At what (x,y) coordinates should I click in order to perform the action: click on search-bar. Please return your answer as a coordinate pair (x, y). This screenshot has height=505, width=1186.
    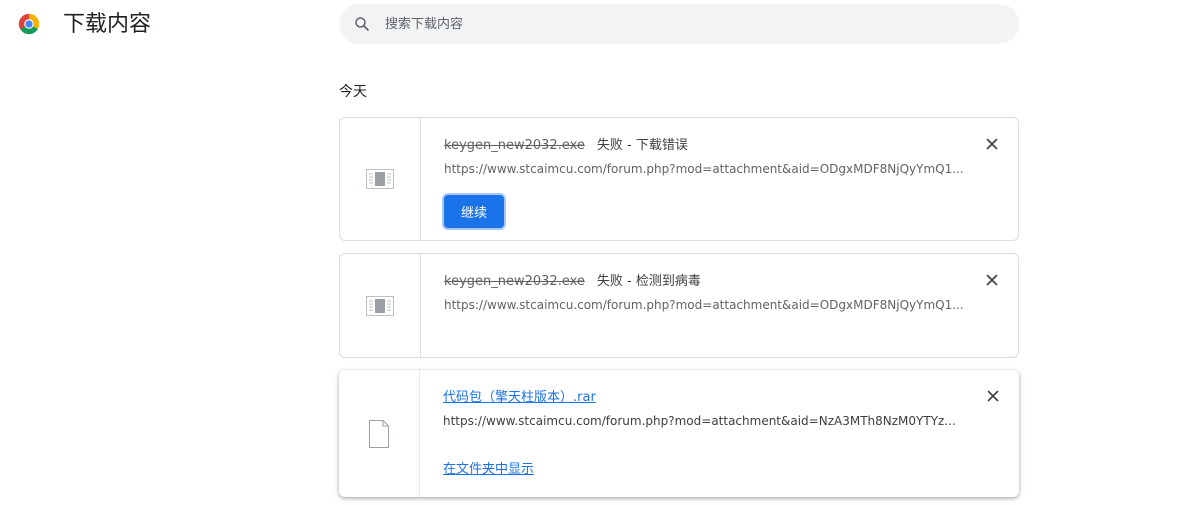
    Looking at the image, I should click on (679, 24).